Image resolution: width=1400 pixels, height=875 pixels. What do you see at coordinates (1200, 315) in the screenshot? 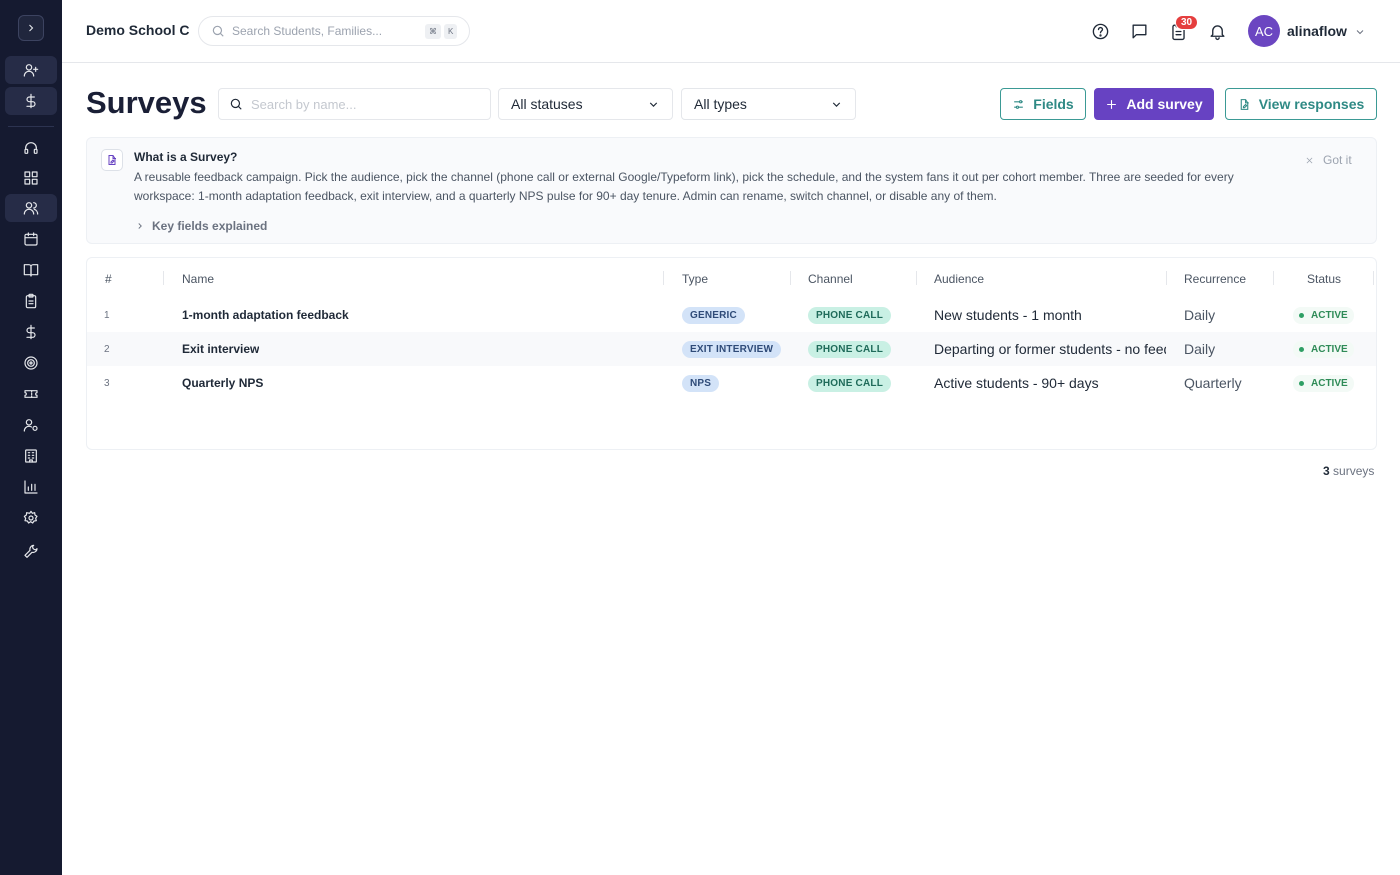
I see `recurrence-cell: Daily` at bounding box center [1200, 315].